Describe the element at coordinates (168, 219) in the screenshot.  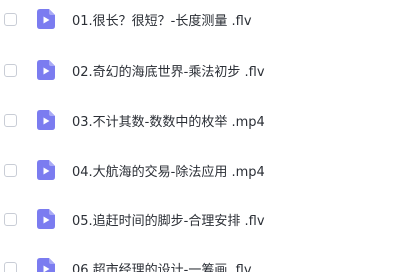
I see `file-name: 05.追赶时间的脚步-合理安排 .flv` at that location.